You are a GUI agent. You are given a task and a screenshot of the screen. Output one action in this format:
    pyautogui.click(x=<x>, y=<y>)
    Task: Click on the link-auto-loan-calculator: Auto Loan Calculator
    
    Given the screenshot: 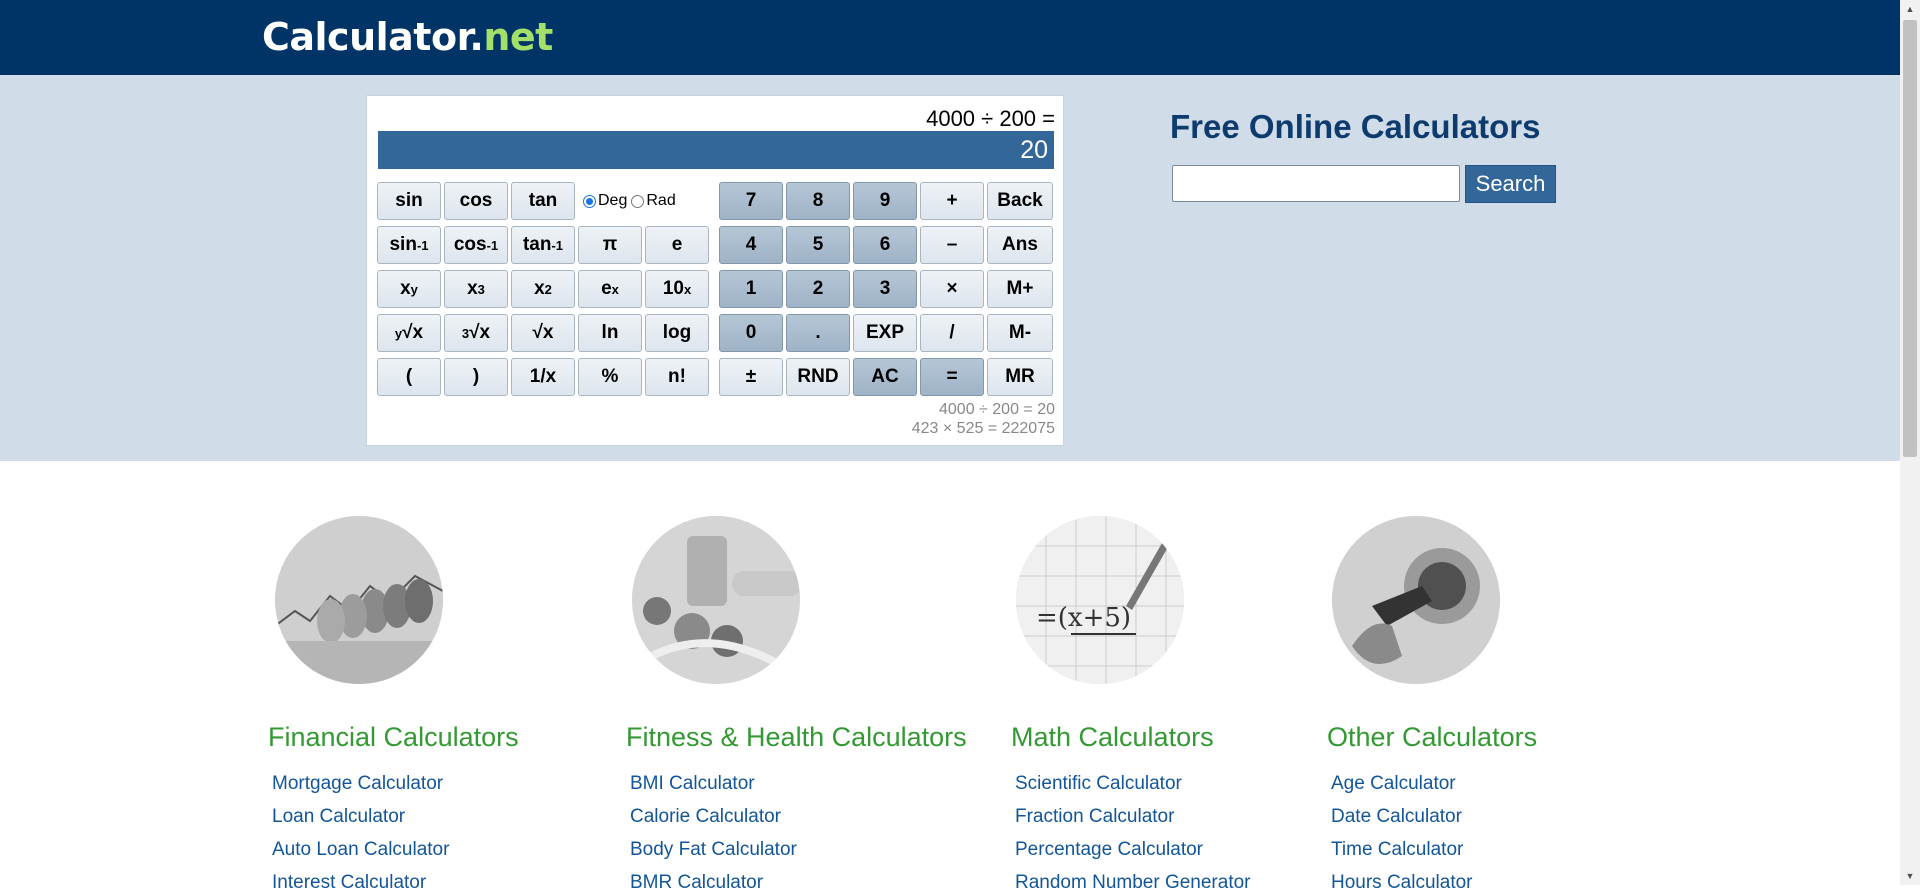 What is the action you would take?
    pyautogui.click(x=360, y=850)
    